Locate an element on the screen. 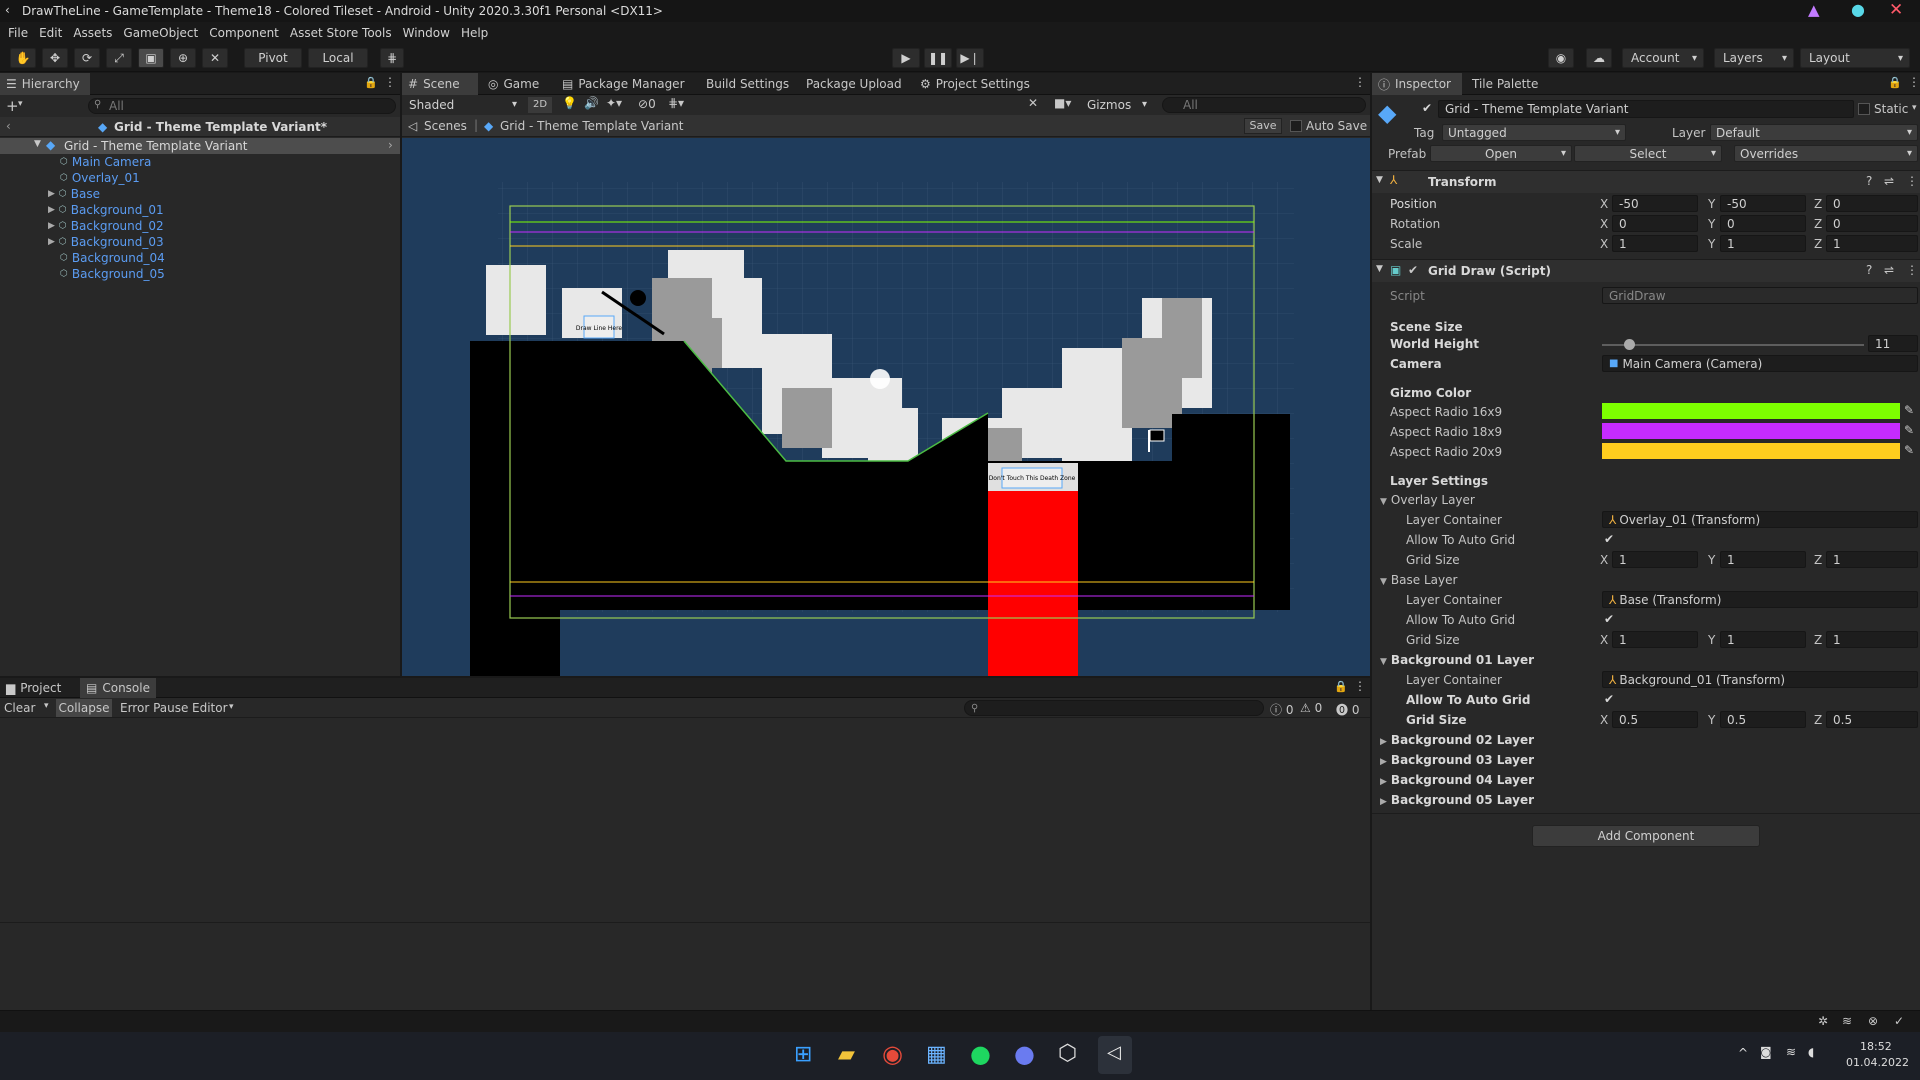 This screenshot has height=1080, width=1920. layout-dropdown: Layout ▾ is located at coordinates (1855, 58).